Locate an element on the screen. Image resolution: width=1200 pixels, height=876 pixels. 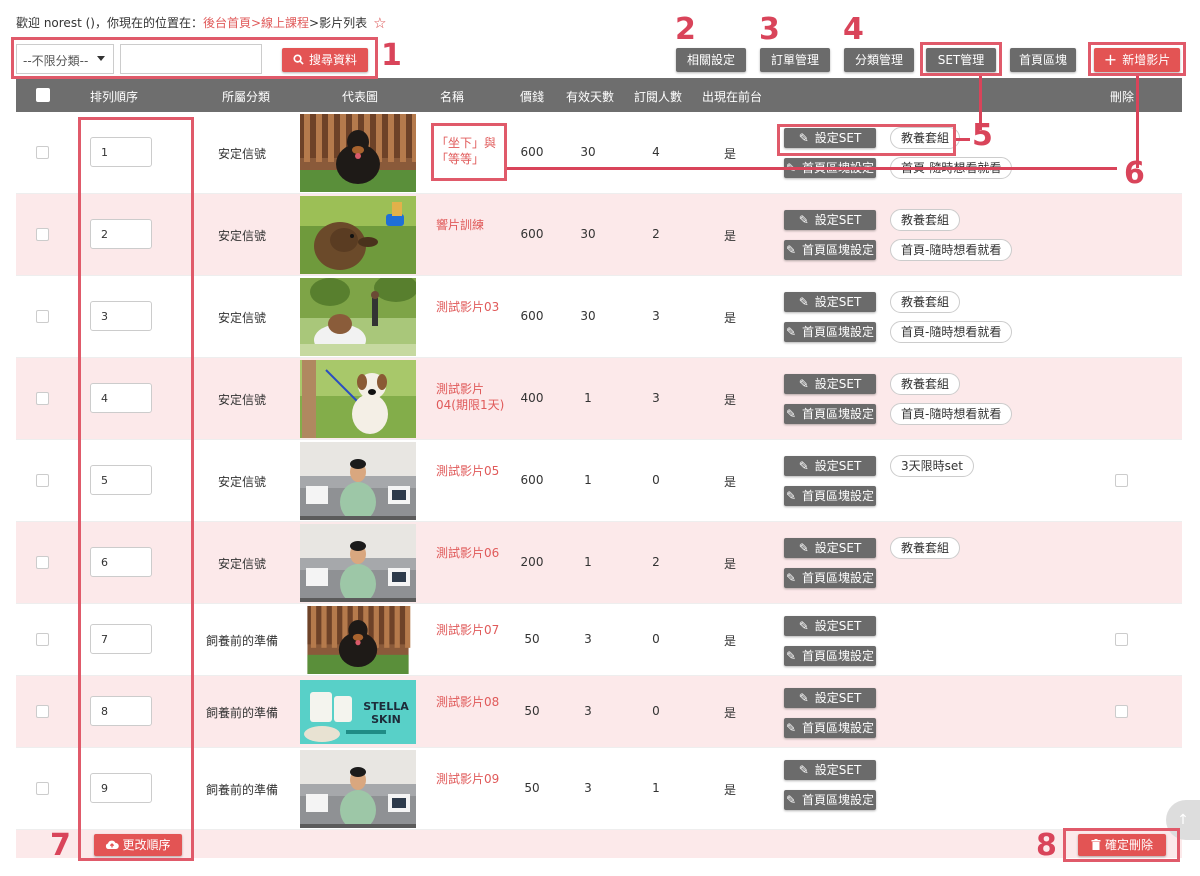
select-all-checkbox is located at coordinates (43, 95).